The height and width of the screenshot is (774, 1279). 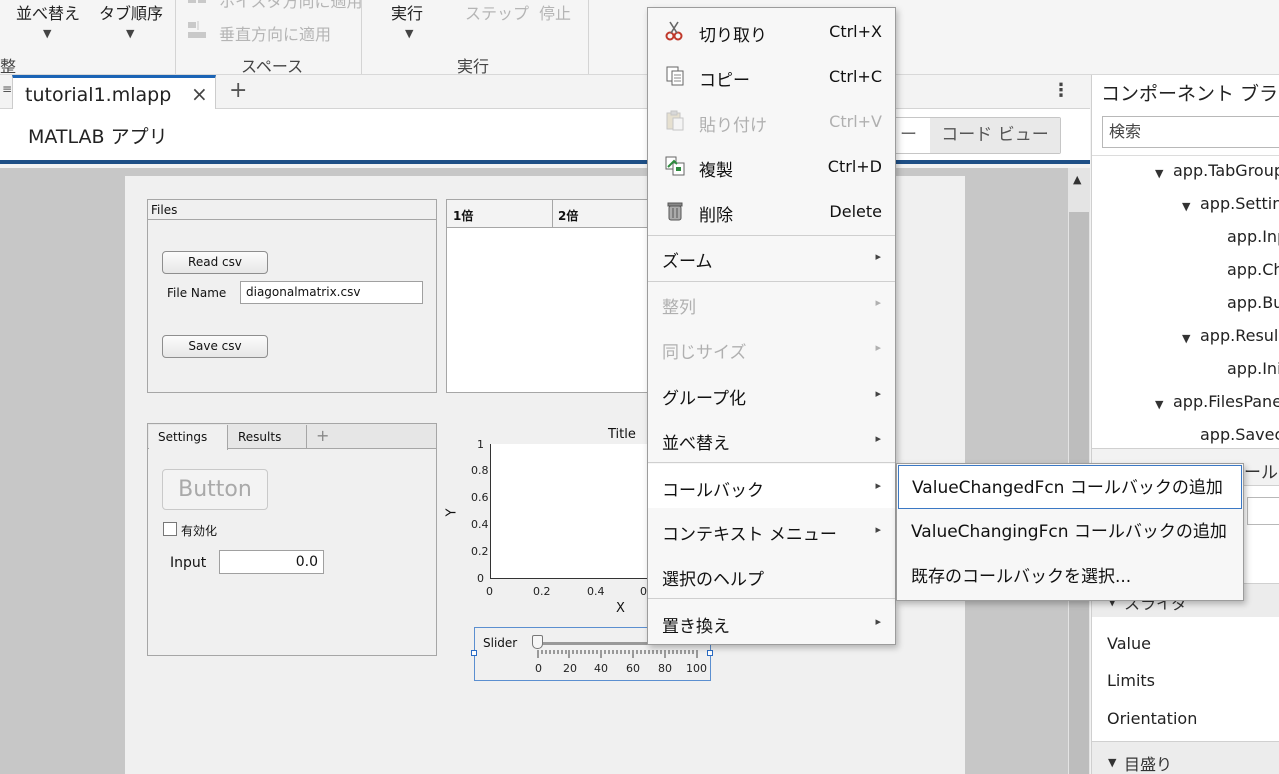 I want to click on settings-tabgroup: Settings Results + Button 有効化 Input 0.0, so click(x=292, y=539).